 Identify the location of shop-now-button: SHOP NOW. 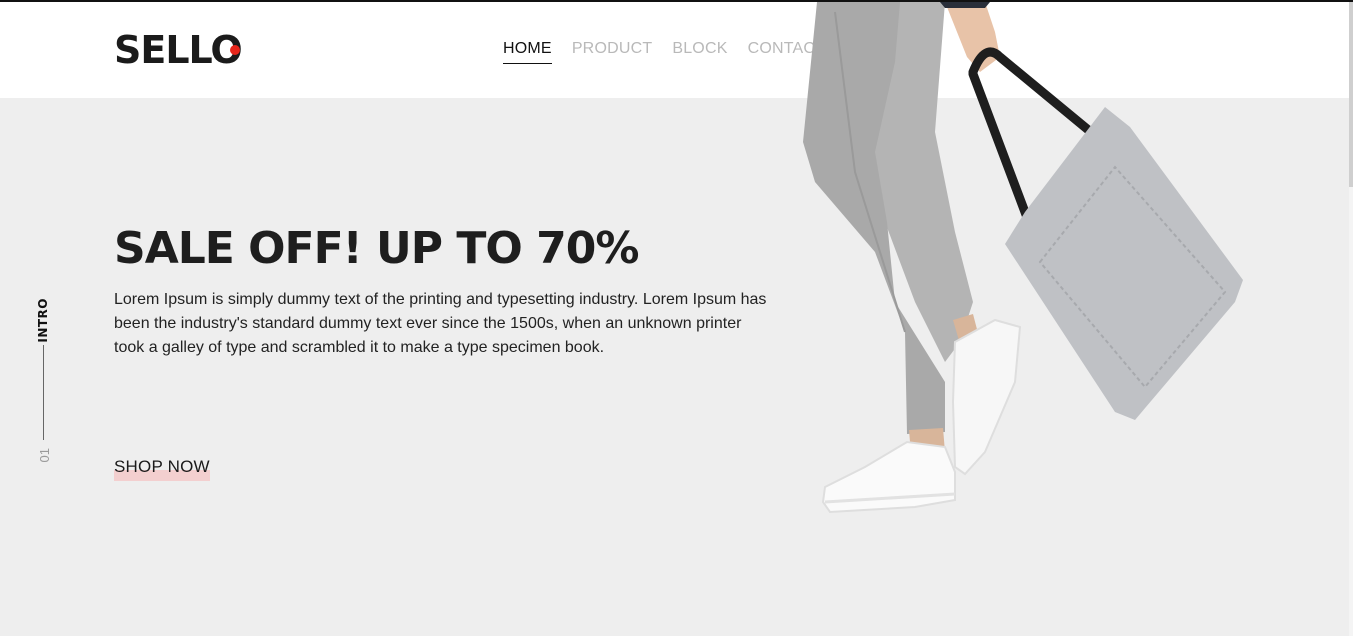
(162, 467).